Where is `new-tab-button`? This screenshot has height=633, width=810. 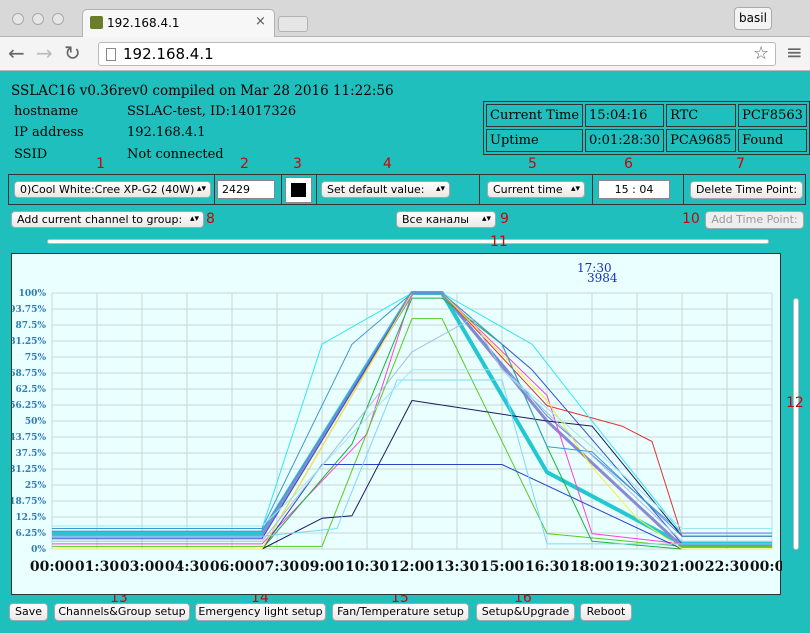 new-tab-button is located at coordinates (293, 24).